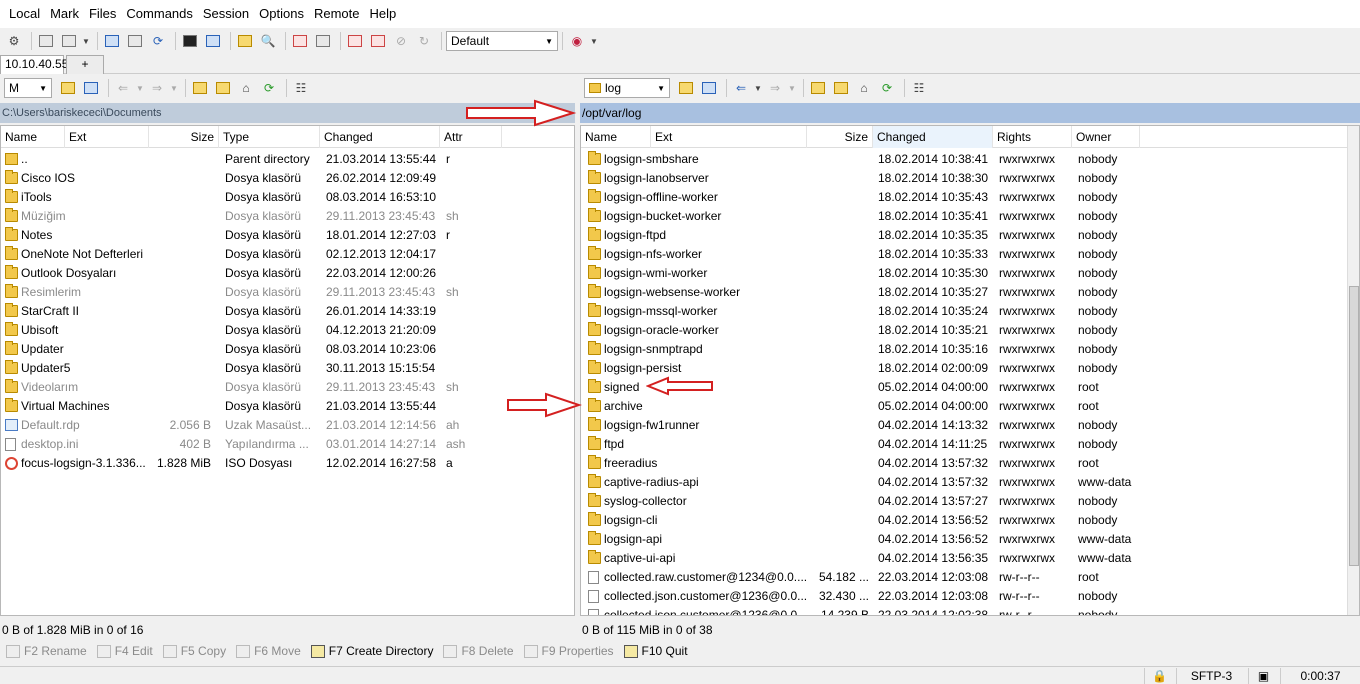 This screenshot has width=1360, height=684. I want to click on column-attr: Attr, so click(471, 137).